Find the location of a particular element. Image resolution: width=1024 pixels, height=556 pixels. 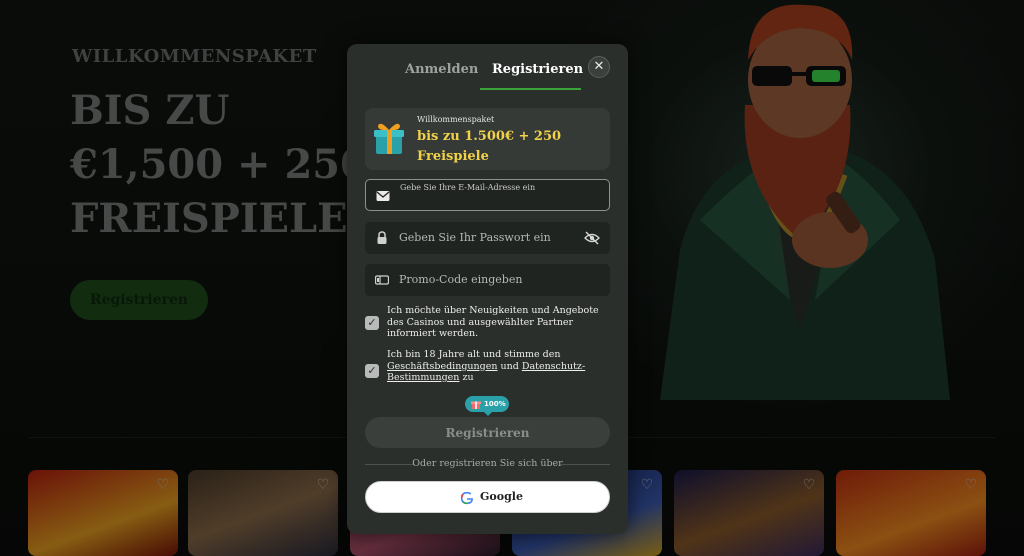

close-icon: ✕ is located at coordinates (599, 66).